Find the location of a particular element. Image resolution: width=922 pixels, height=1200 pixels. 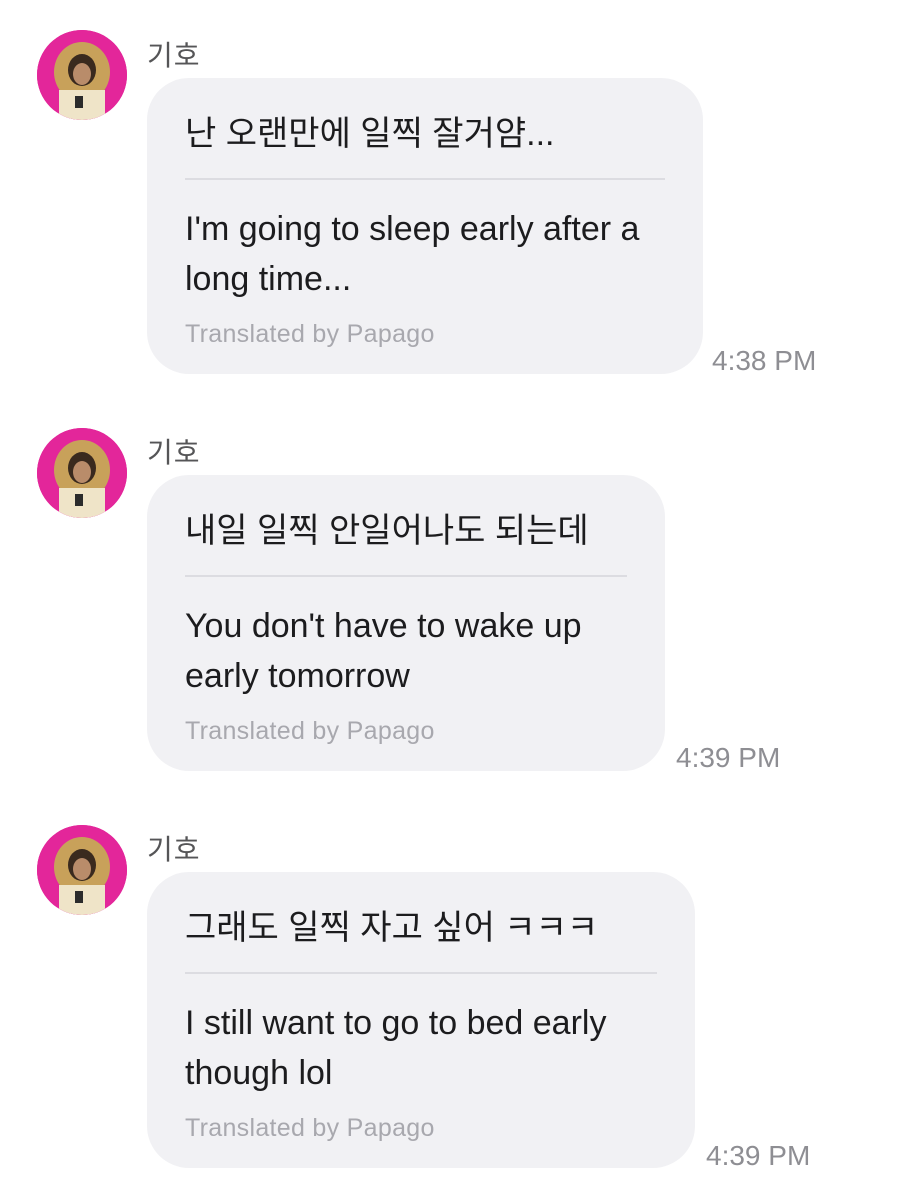

timestamp: 4:38 PM is located at coordinates (764, 360).